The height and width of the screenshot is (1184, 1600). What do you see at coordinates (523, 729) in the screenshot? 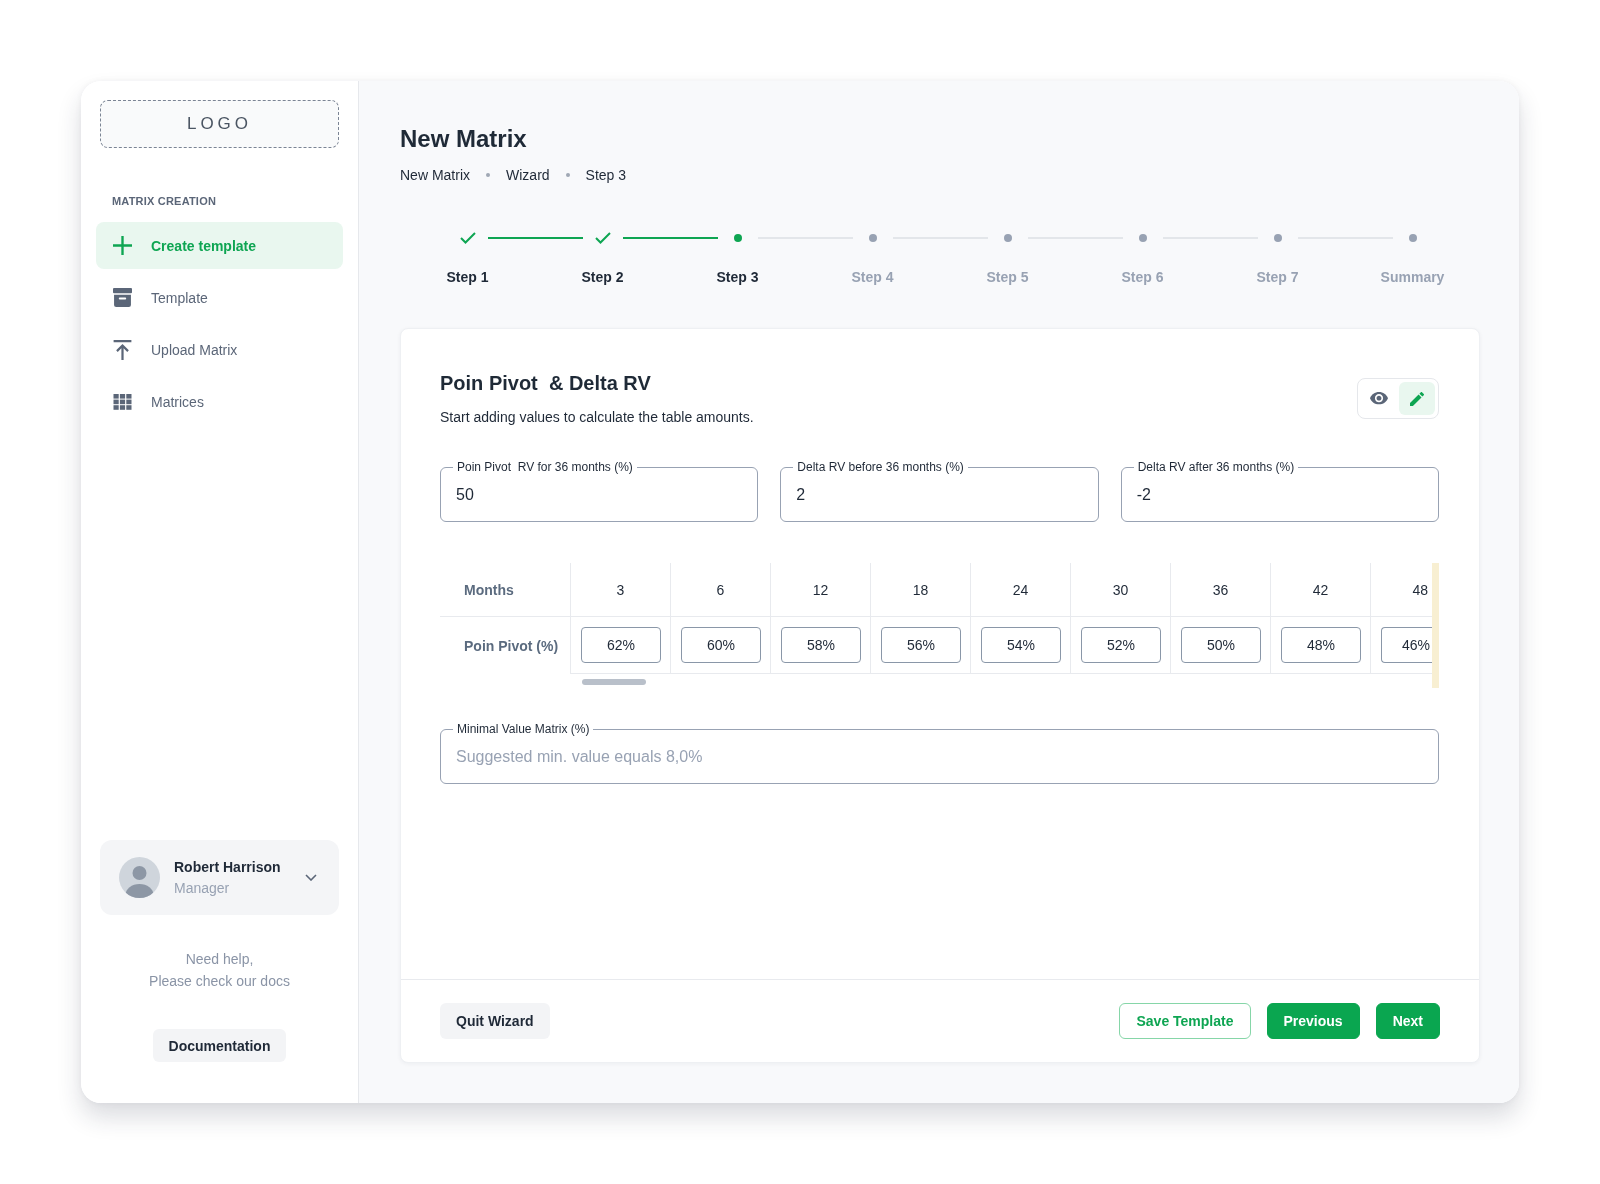
I see `field-label: Minimal Value Matrix (%)` at bounding box center [523, 729].